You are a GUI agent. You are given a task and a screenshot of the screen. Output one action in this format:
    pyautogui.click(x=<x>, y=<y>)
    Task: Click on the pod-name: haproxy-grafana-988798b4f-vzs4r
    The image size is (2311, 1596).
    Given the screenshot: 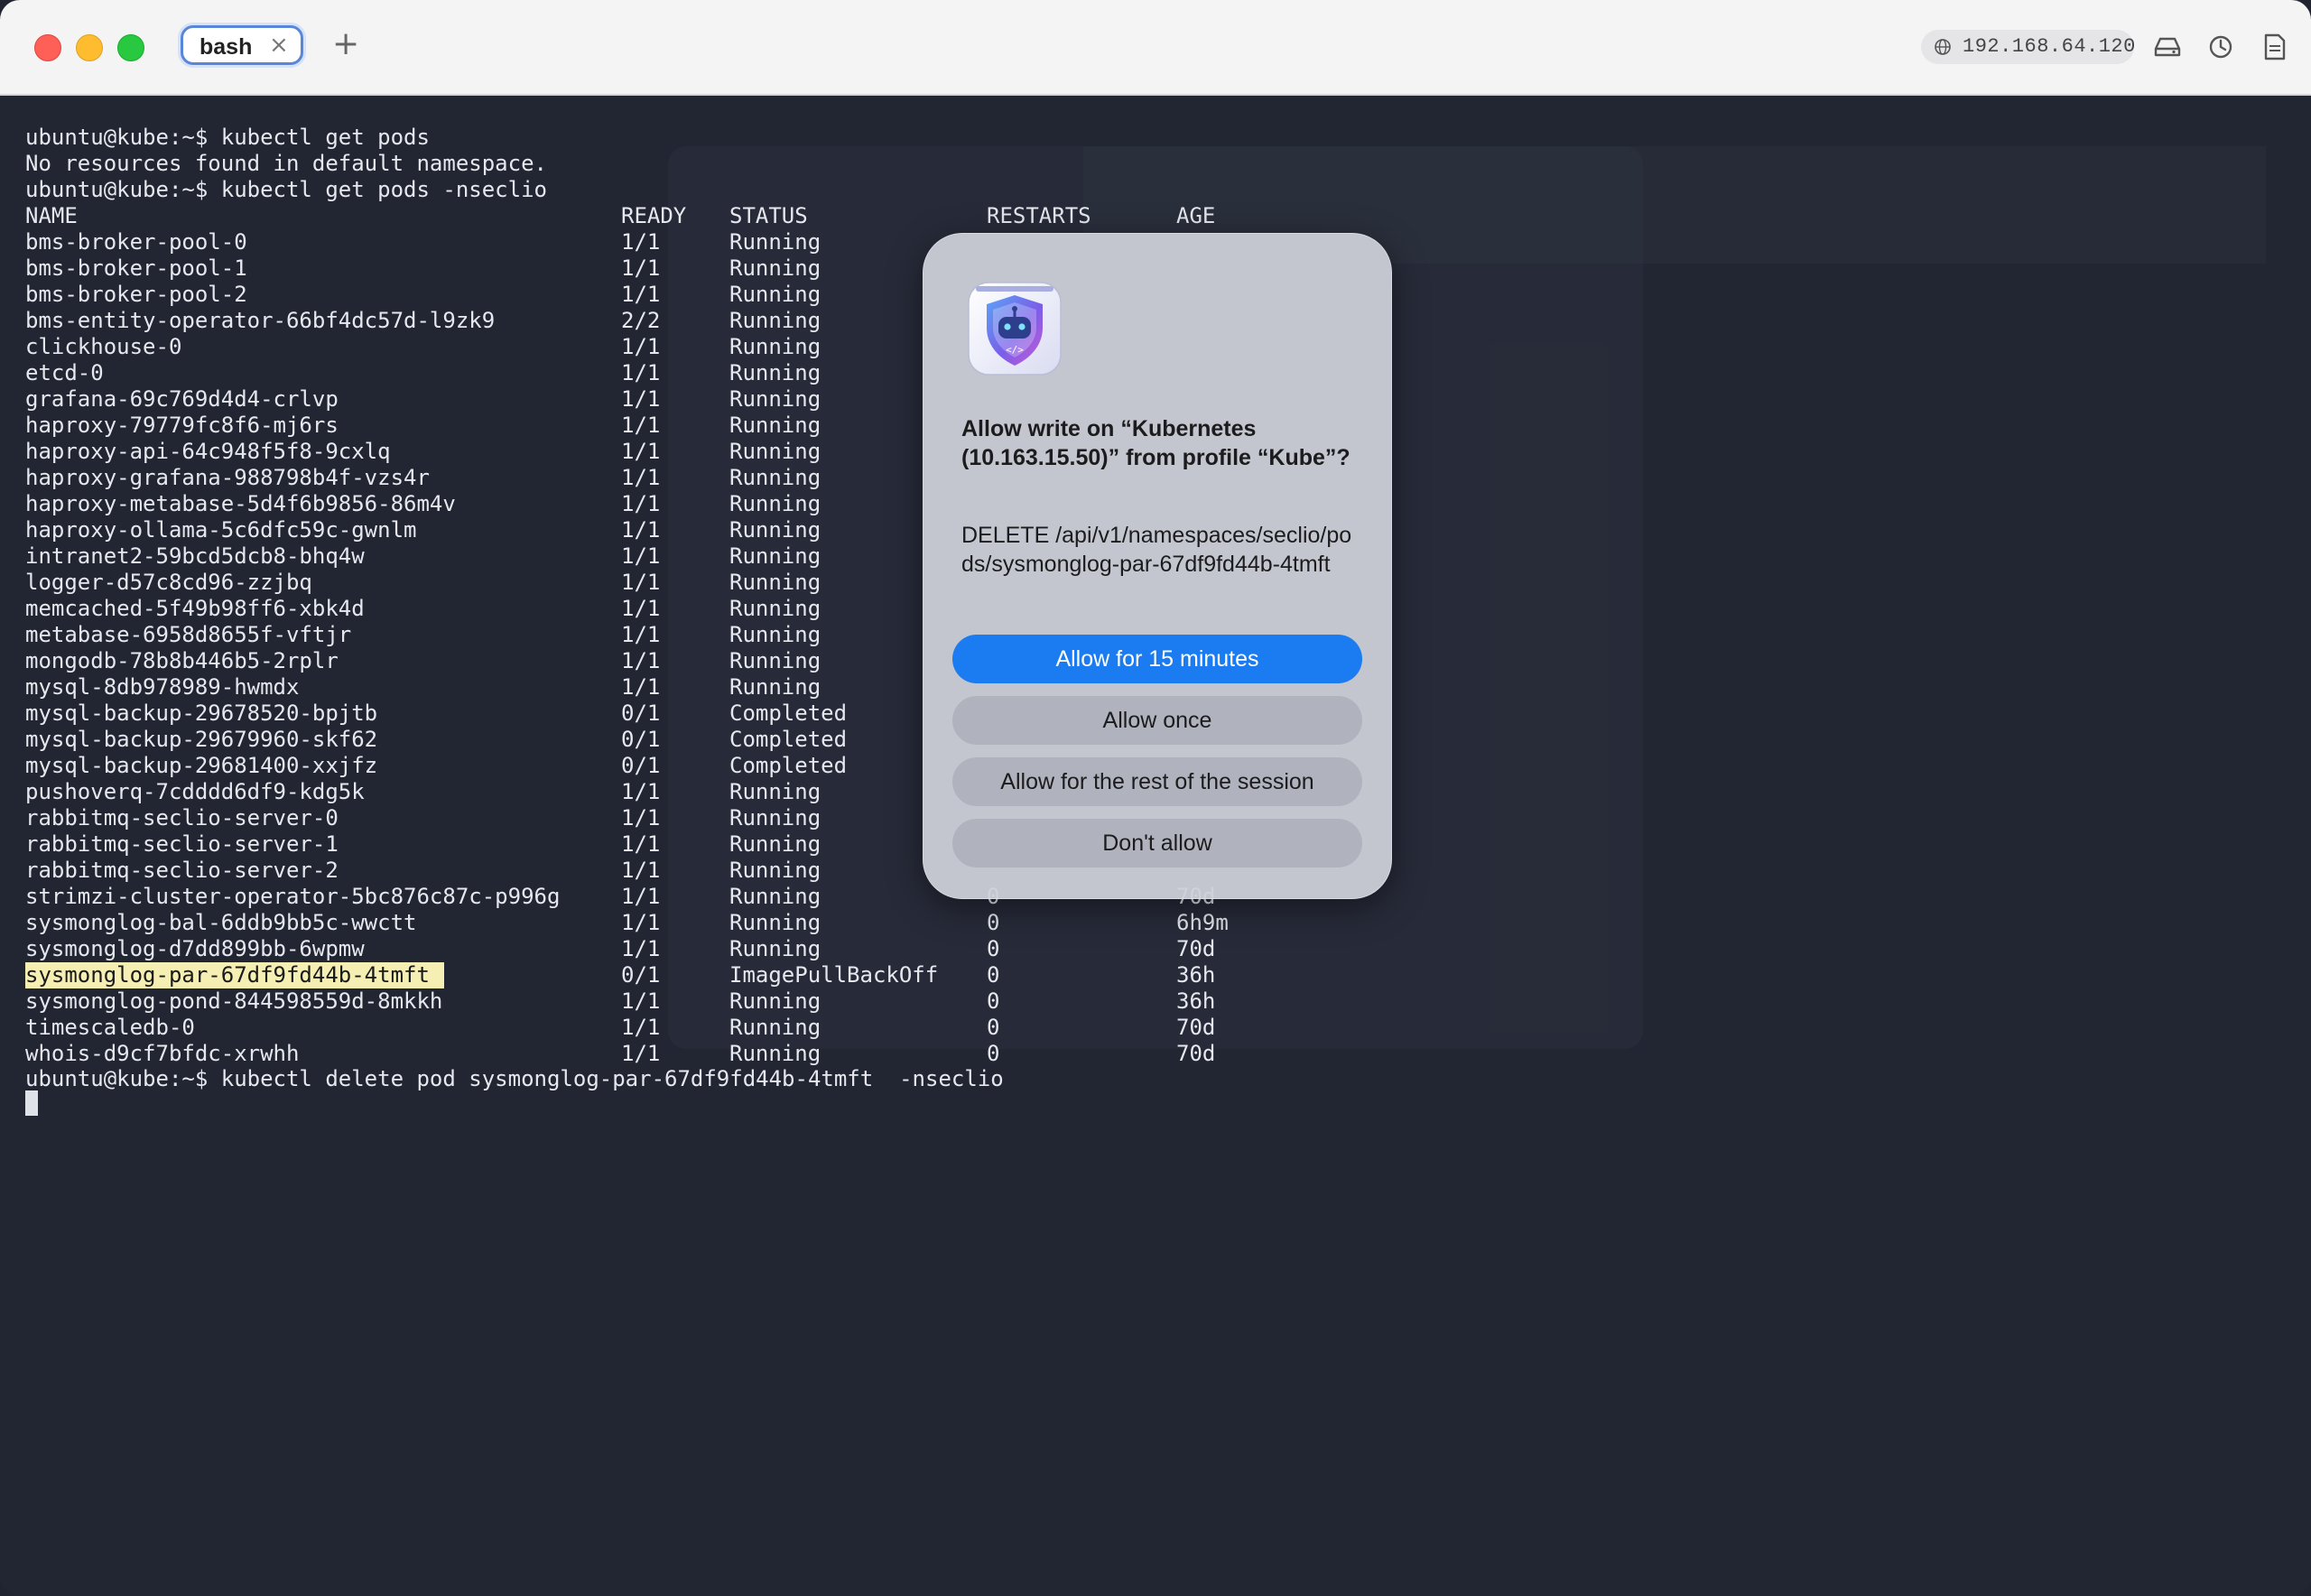 What is the action you would take?
    pyautogui.click(x=227, y=477)
    